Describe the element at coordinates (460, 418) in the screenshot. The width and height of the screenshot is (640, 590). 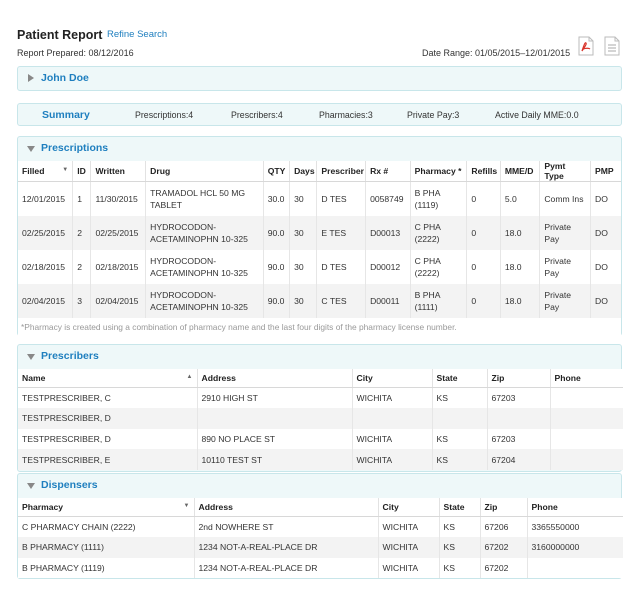
I see `cell-state` at that location.